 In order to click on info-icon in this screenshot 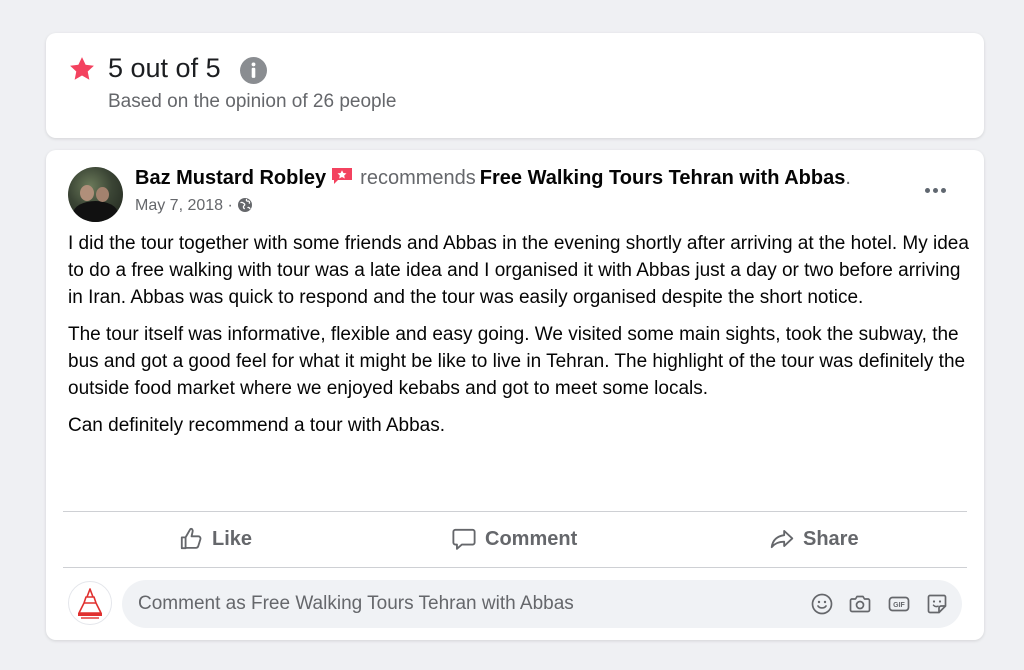, I will do `click(253, 70)`.